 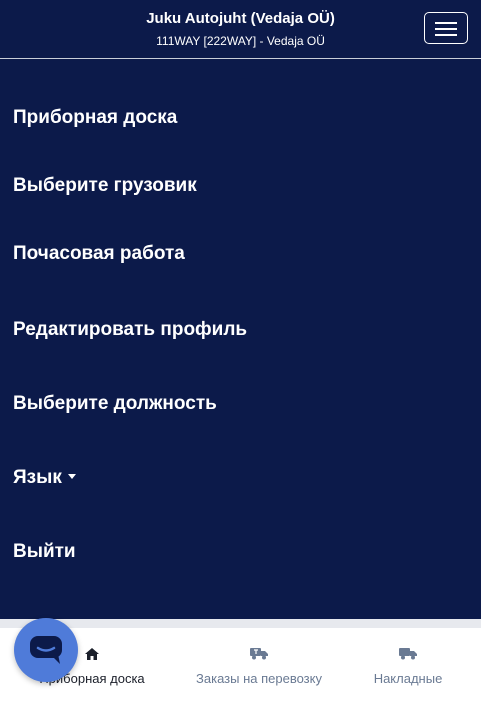 I want to click on bottom-nav-waybills: Накладные, so click(x=408, y=666).